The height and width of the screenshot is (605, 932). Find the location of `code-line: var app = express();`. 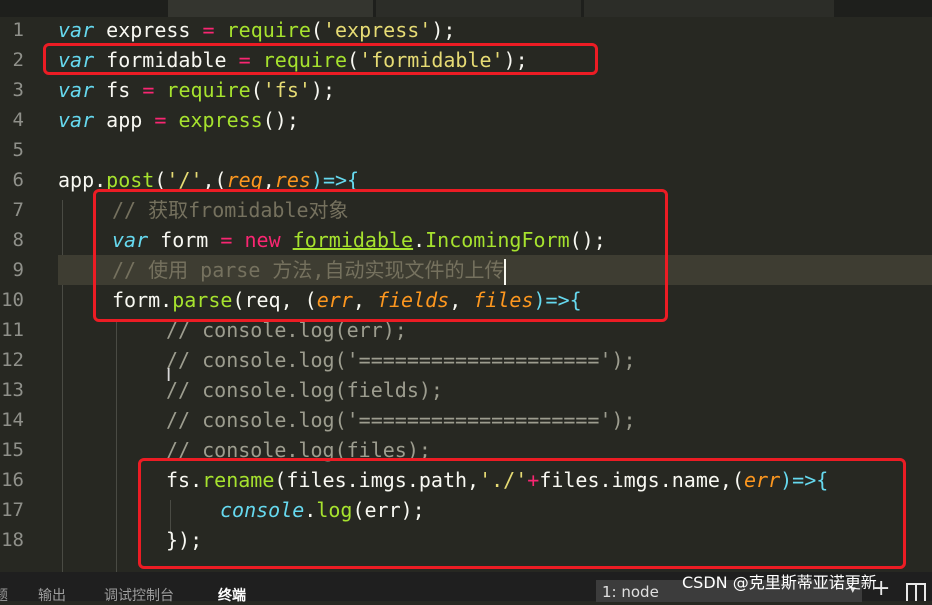

code-line: var app = express(); is located at coordinates (178, 120).